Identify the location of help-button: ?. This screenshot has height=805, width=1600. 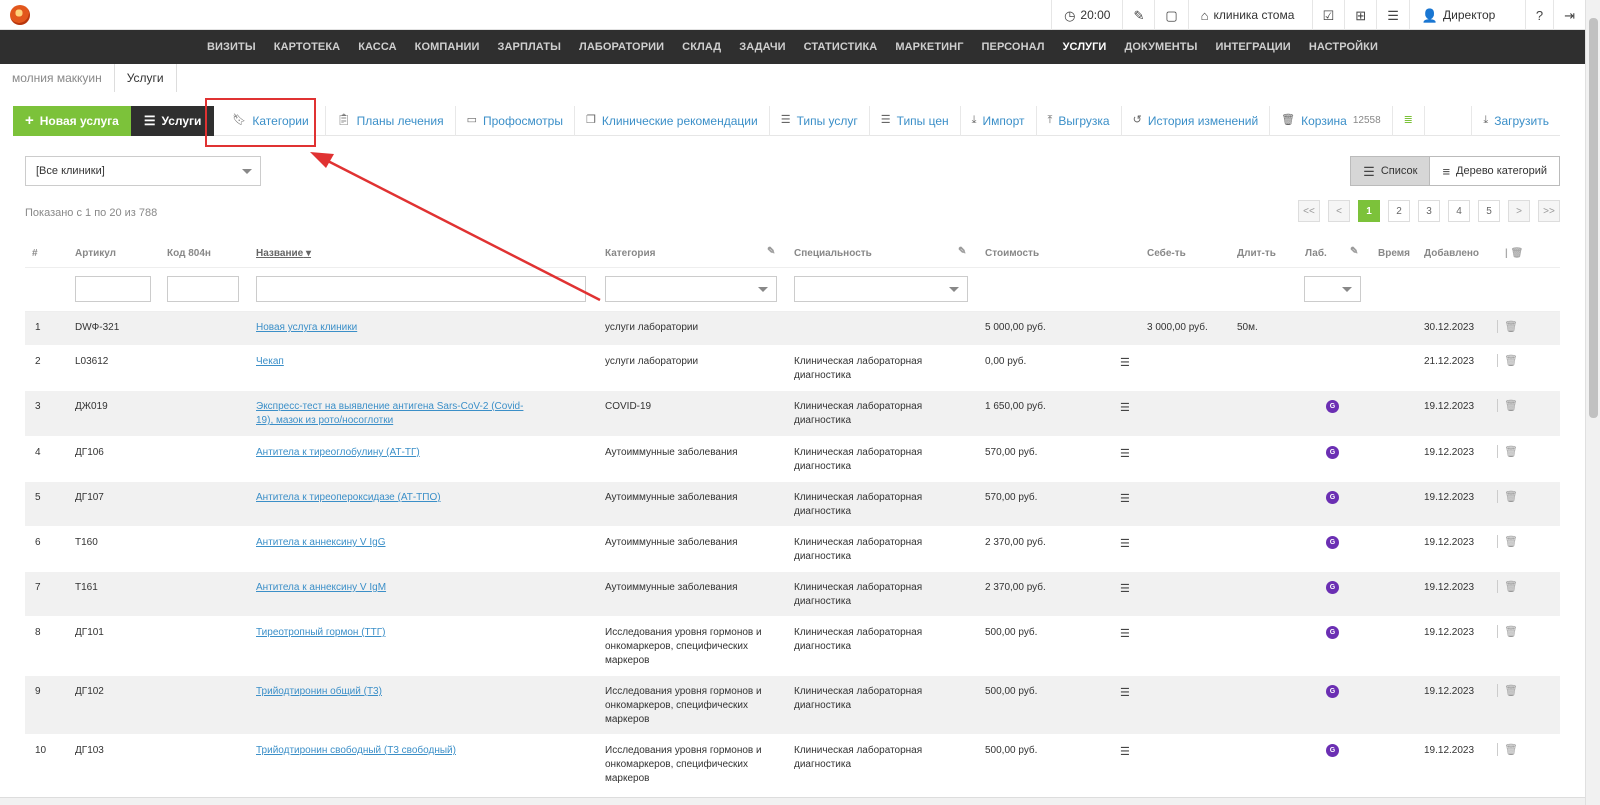
(1538, 15).